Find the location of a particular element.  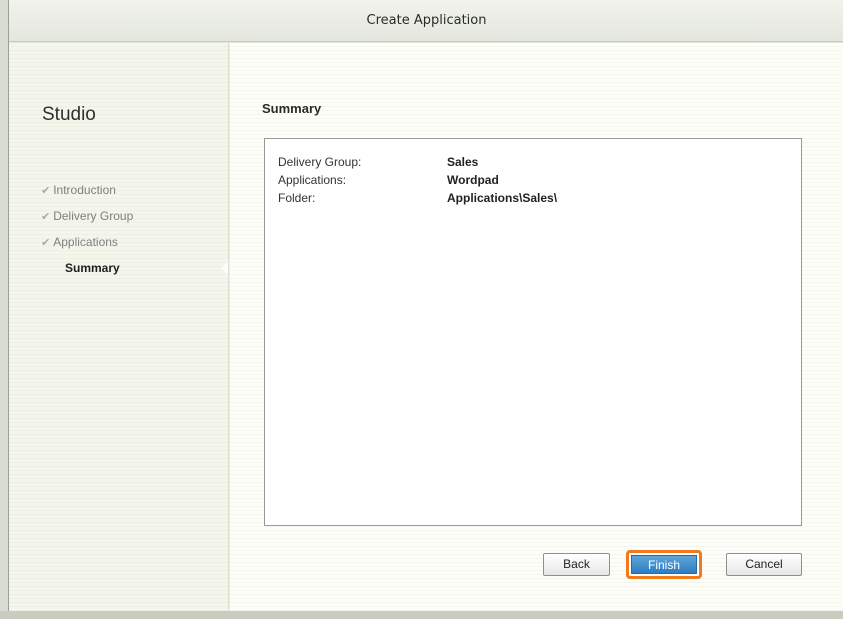

title-bar: Create Application is located at coordinates (426, 21).